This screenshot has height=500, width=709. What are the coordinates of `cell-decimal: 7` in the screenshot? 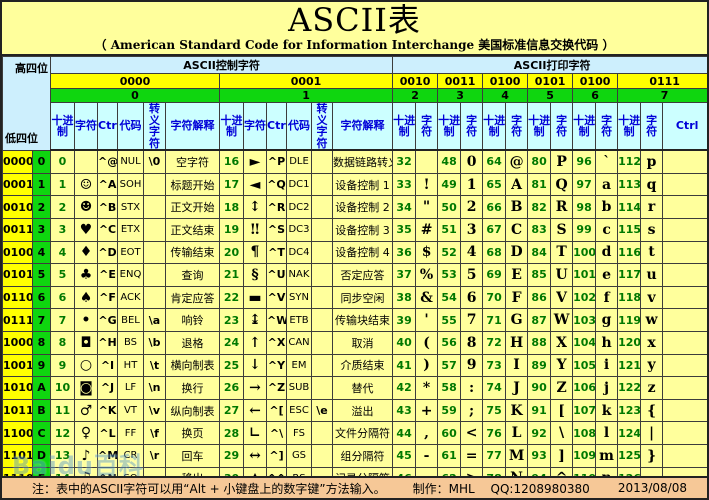 It's located at (62, 320).